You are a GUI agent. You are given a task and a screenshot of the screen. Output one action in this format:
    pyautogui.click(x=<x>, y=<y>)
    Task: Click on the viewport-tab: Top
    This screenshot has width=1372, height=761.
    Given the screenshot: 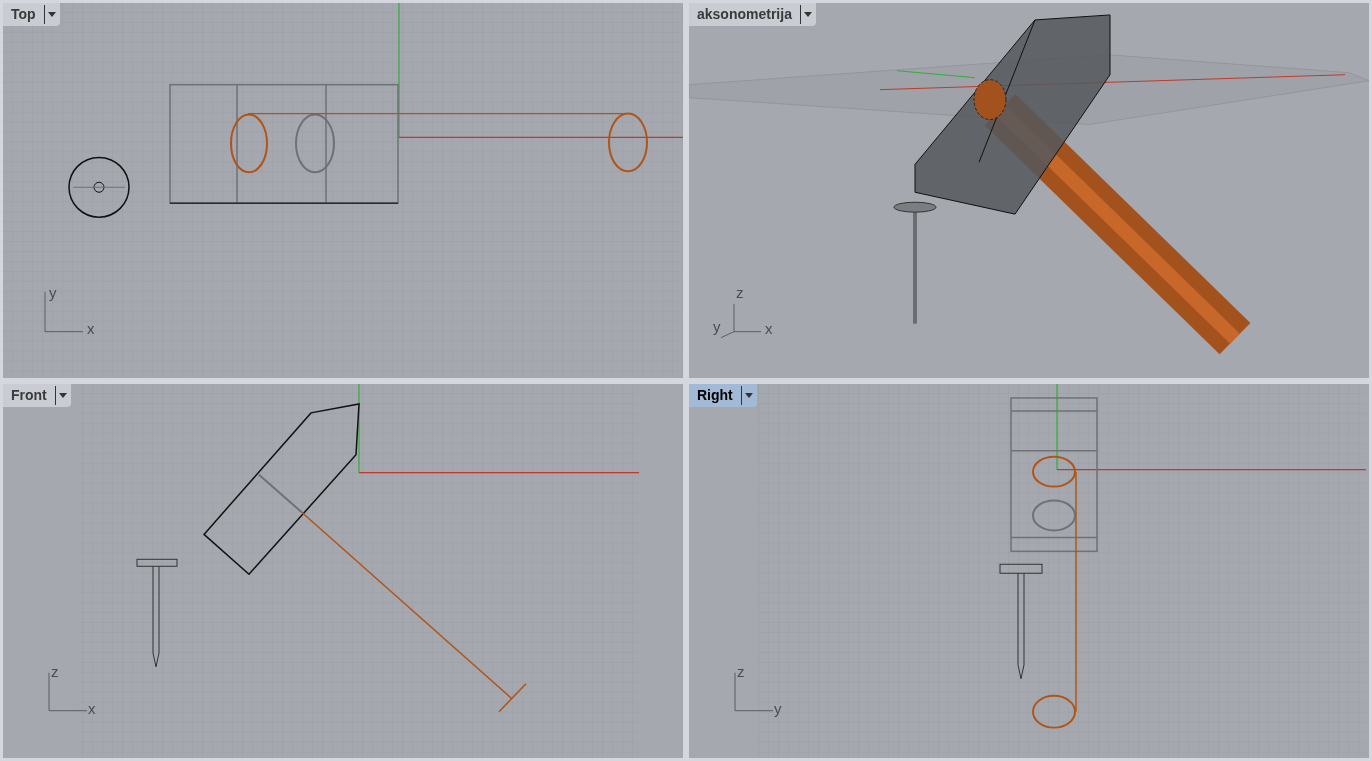 What is the action you would take?
    pyautogui.click(x=31, y=14)
    